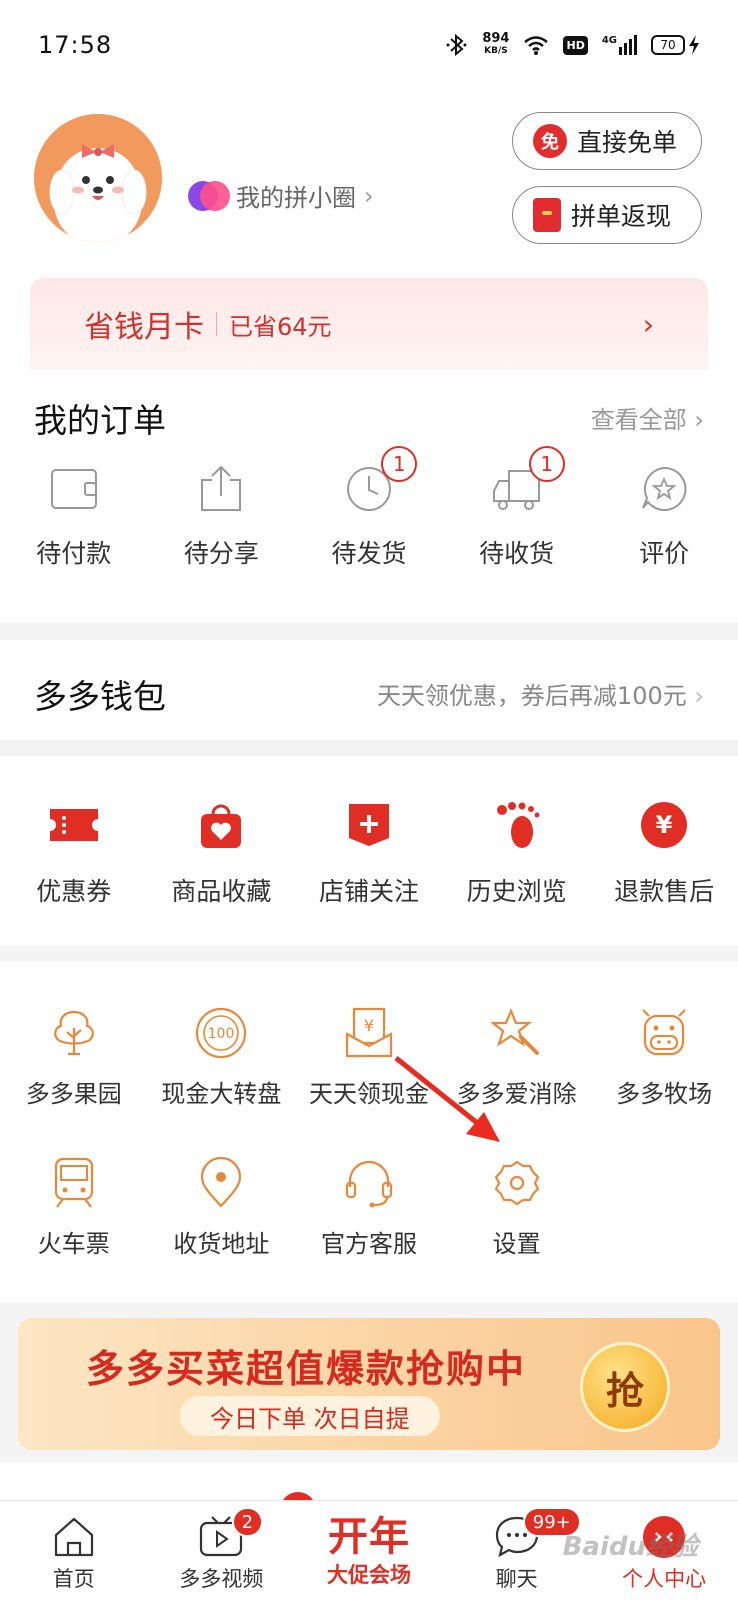 This screenshot has height=1600, width=738. Describe the element at coordinates (74, 489) in the screenshot. I see `wallet-icon` at that location.